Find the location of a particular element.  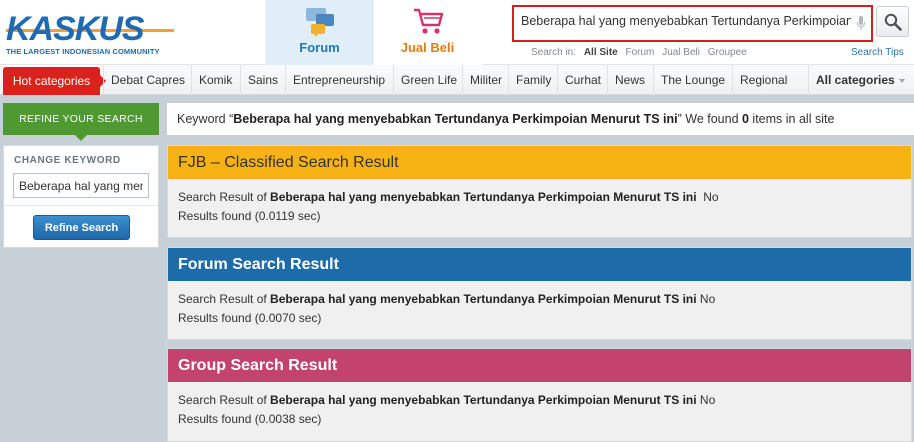

category-family: Family is located at coordinates (529, 80).